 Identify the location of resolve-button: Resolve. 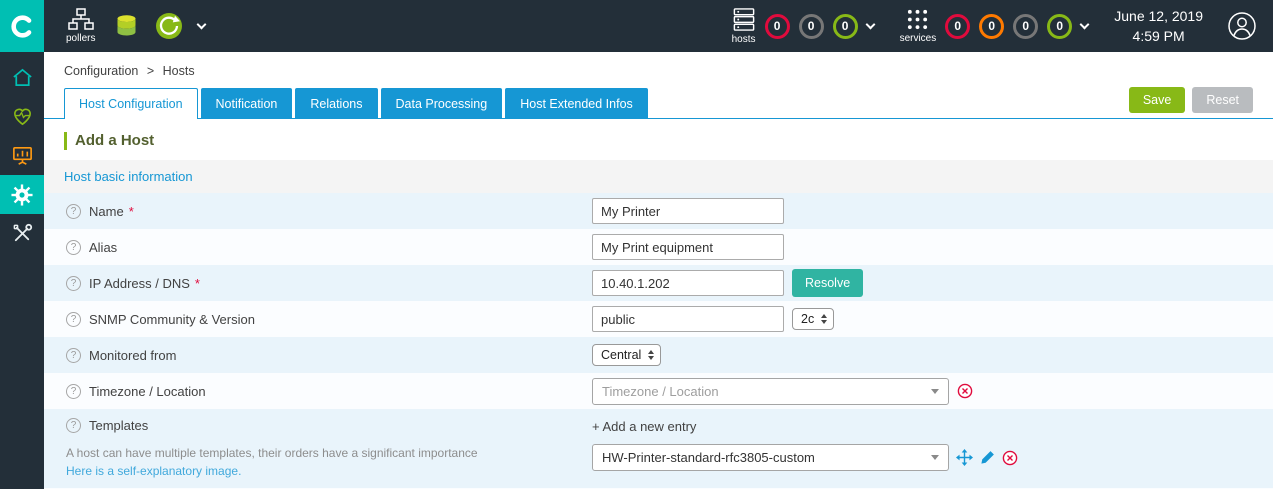
(828, 283).